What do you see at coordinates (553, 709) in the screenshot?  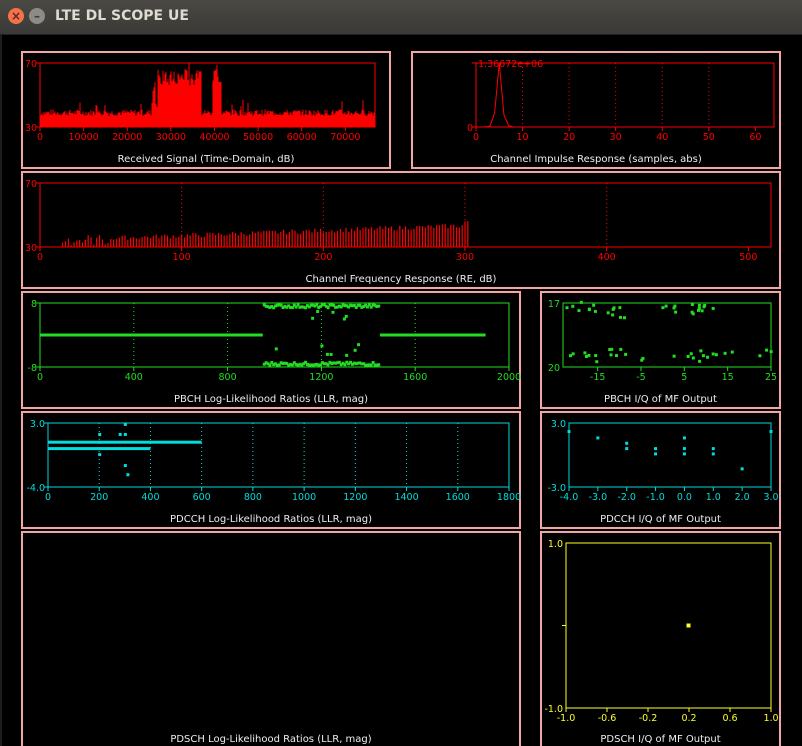 I see `pdsch-iq-ytick-label: -1.0` at bounding box center [553, 709].